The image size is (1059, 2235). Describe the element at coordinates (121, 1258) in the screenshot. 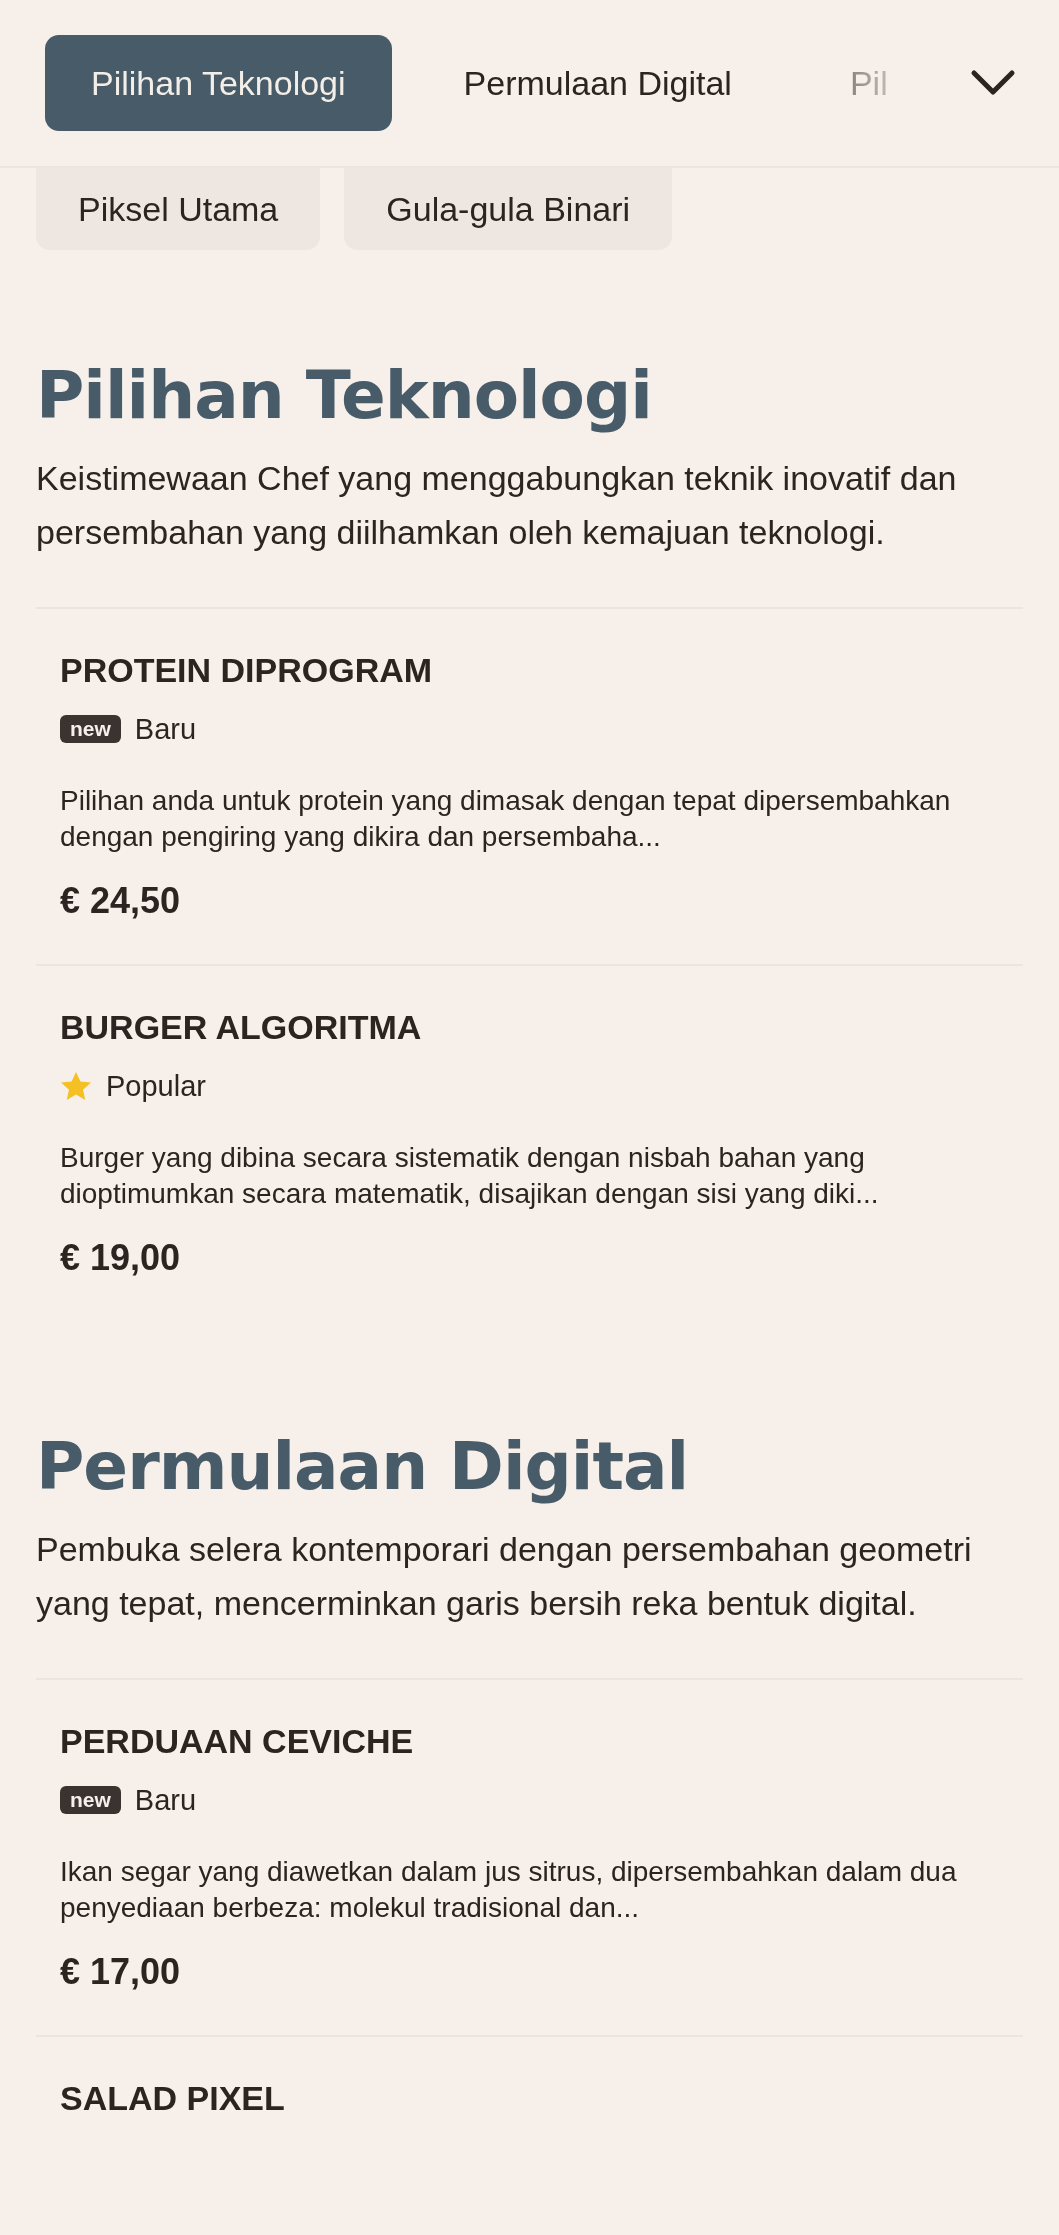

I see `dish-price: € 19,00` at that location.